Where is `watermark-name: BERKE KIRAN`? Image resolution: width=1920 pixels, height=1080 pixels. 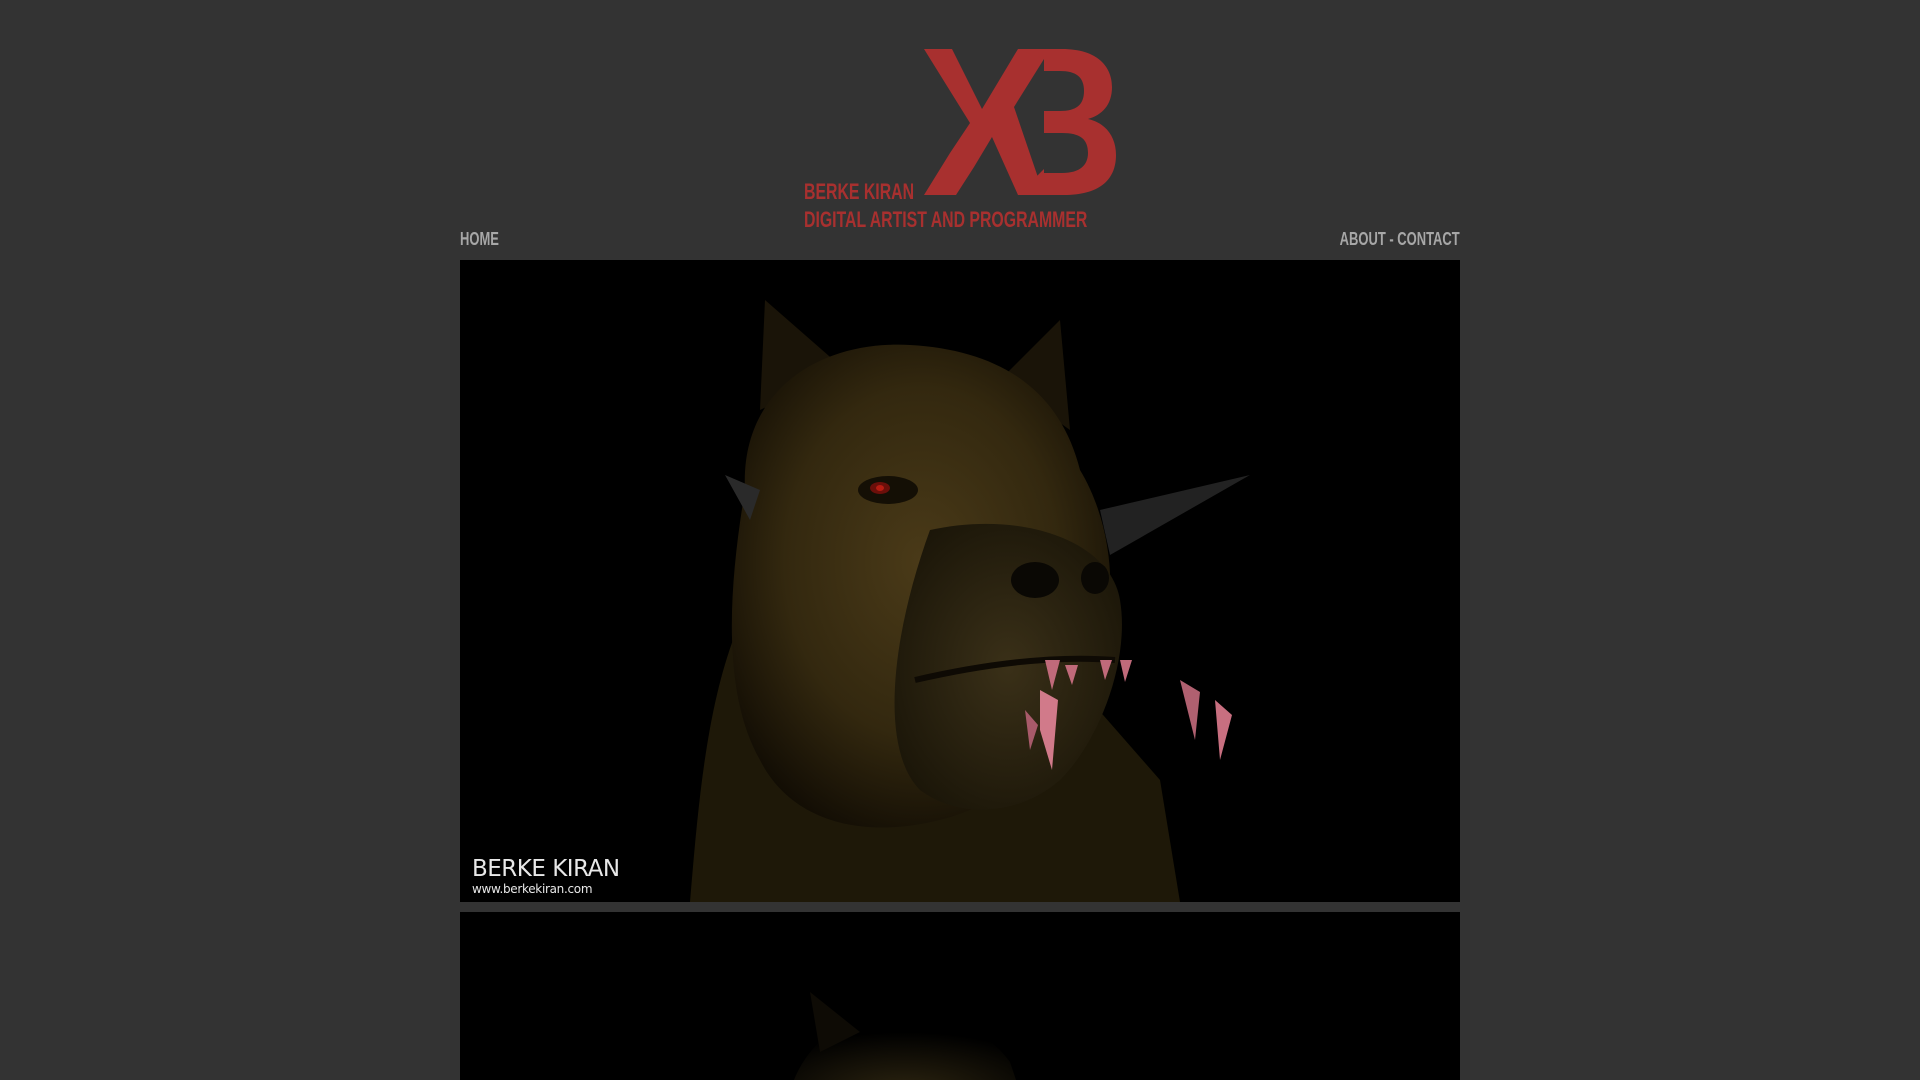 watermark-name: BERKE KIRAN is located at coordinates (546, 869).